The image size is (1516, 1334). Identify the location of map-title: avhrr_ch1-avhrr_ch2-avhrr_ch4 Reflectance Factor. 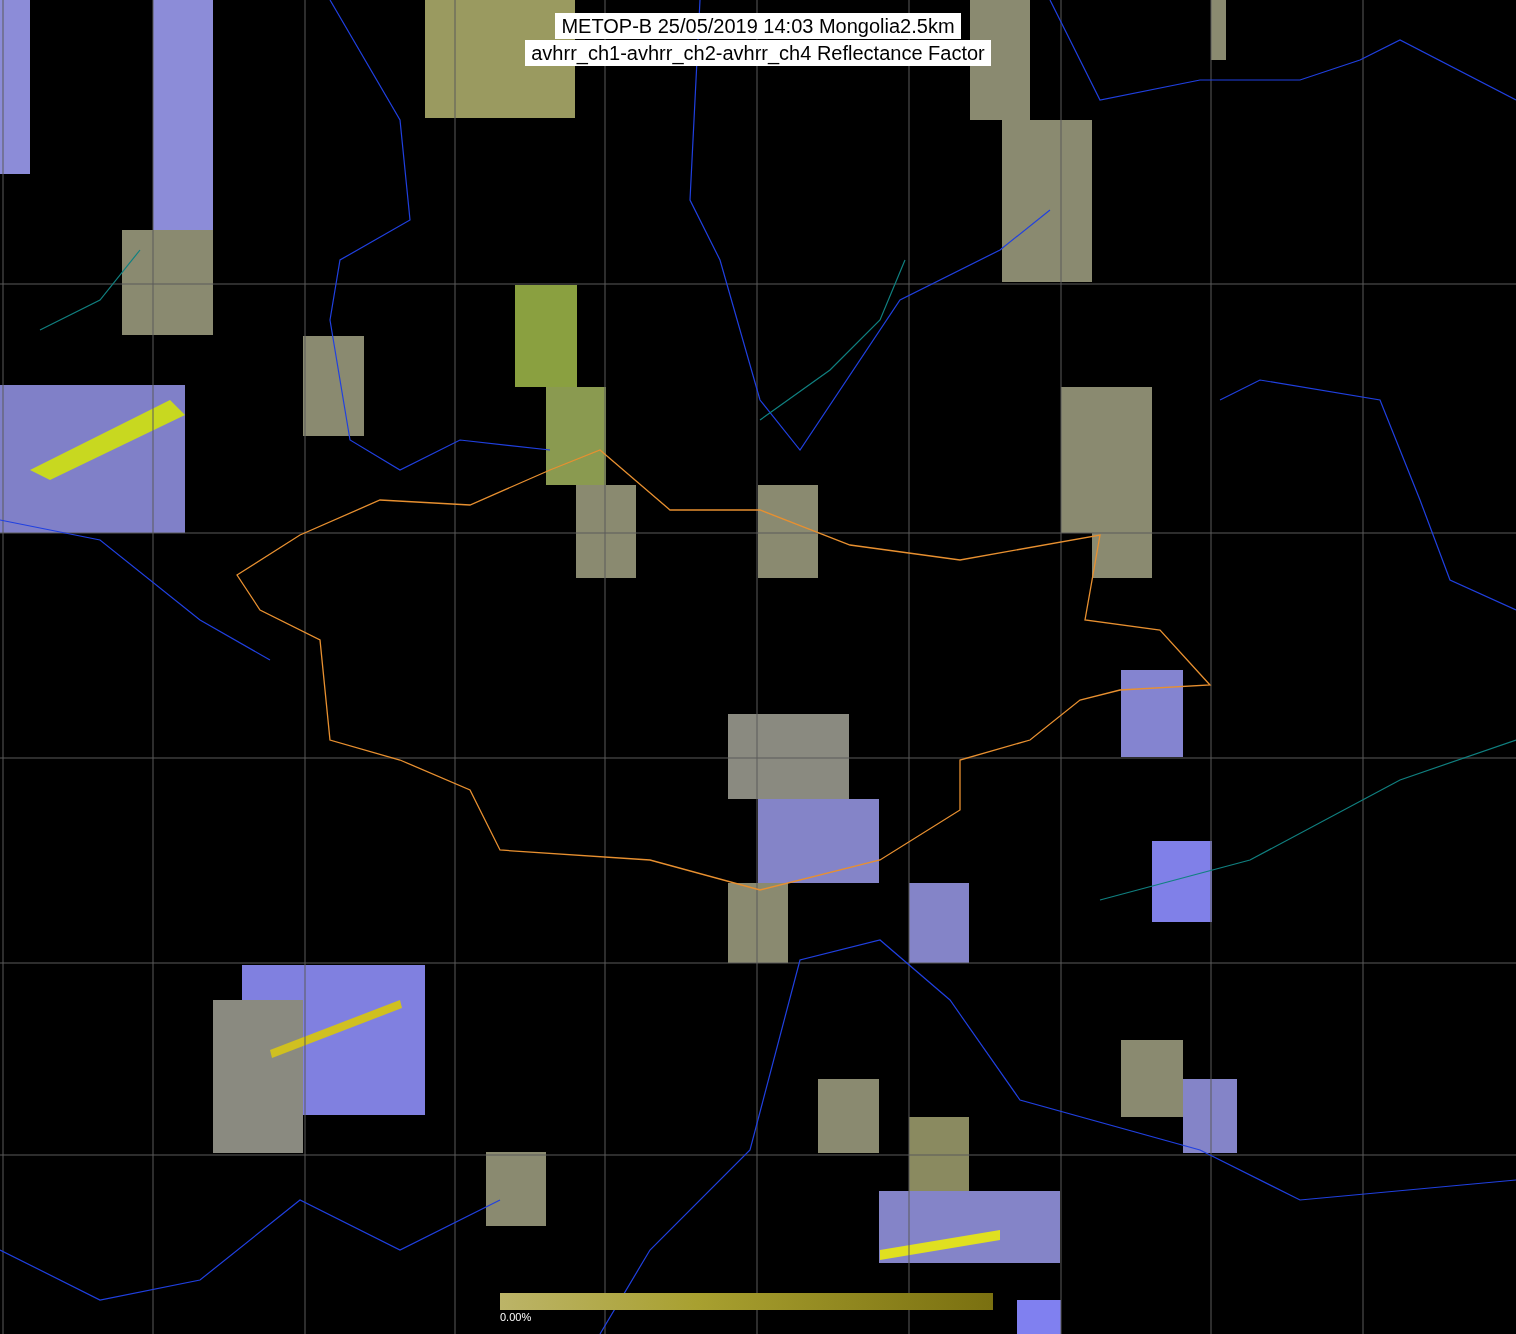
(758, 53).